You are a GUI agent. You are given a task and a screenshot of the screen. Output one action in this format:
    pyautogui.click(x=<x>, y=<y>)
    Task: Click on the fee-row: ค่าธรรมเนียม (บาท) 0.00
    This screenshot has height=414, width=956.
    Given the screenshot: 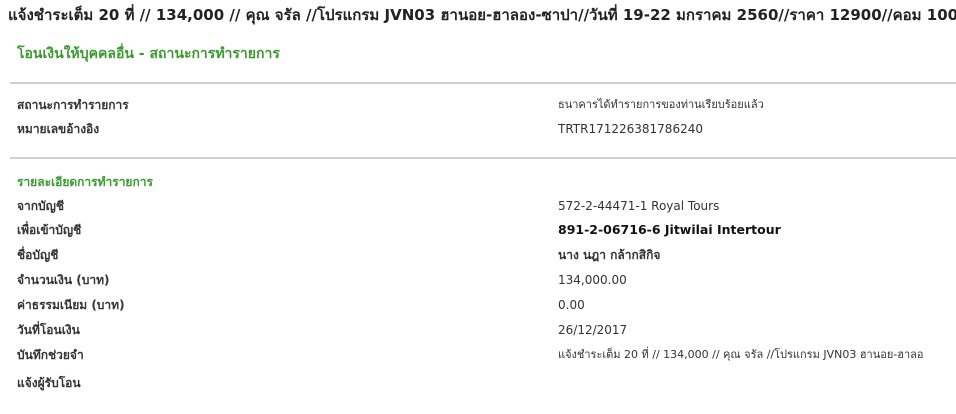 What is the action you would take?
    pyautogui.click(x=486, y=305)
    